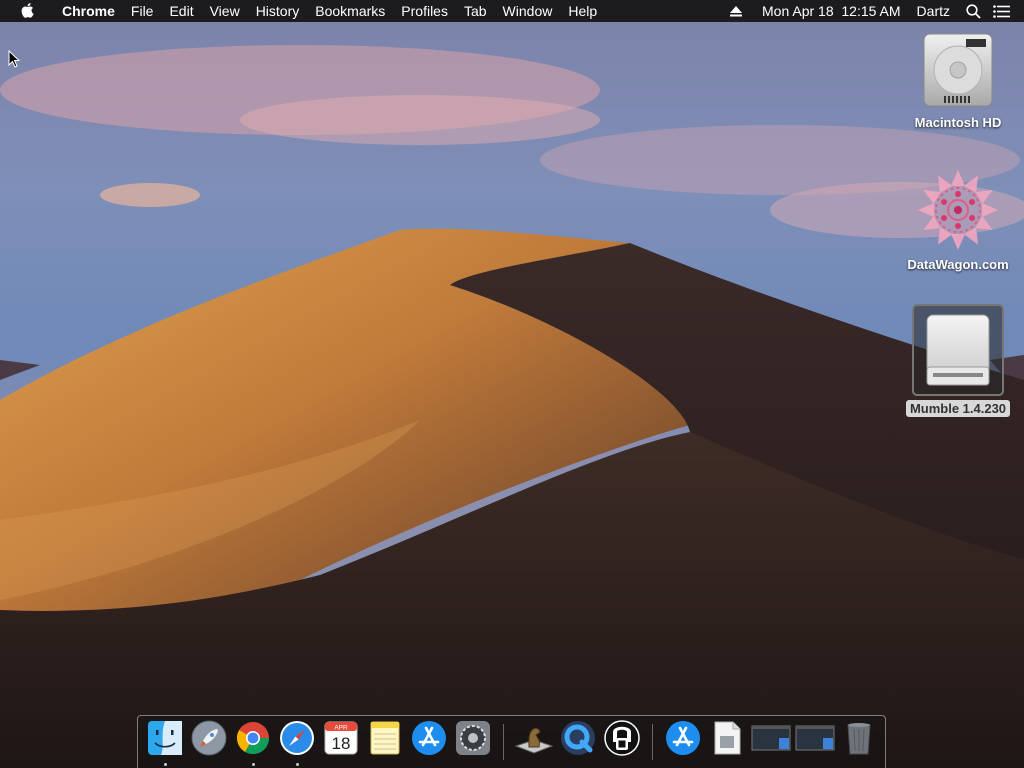 This screenshot has height=768, width=1024. What do you see at coordinates (181, 11) in the screenshot?
I see `menu-edit: Edit` at bounding box center [181, 11].